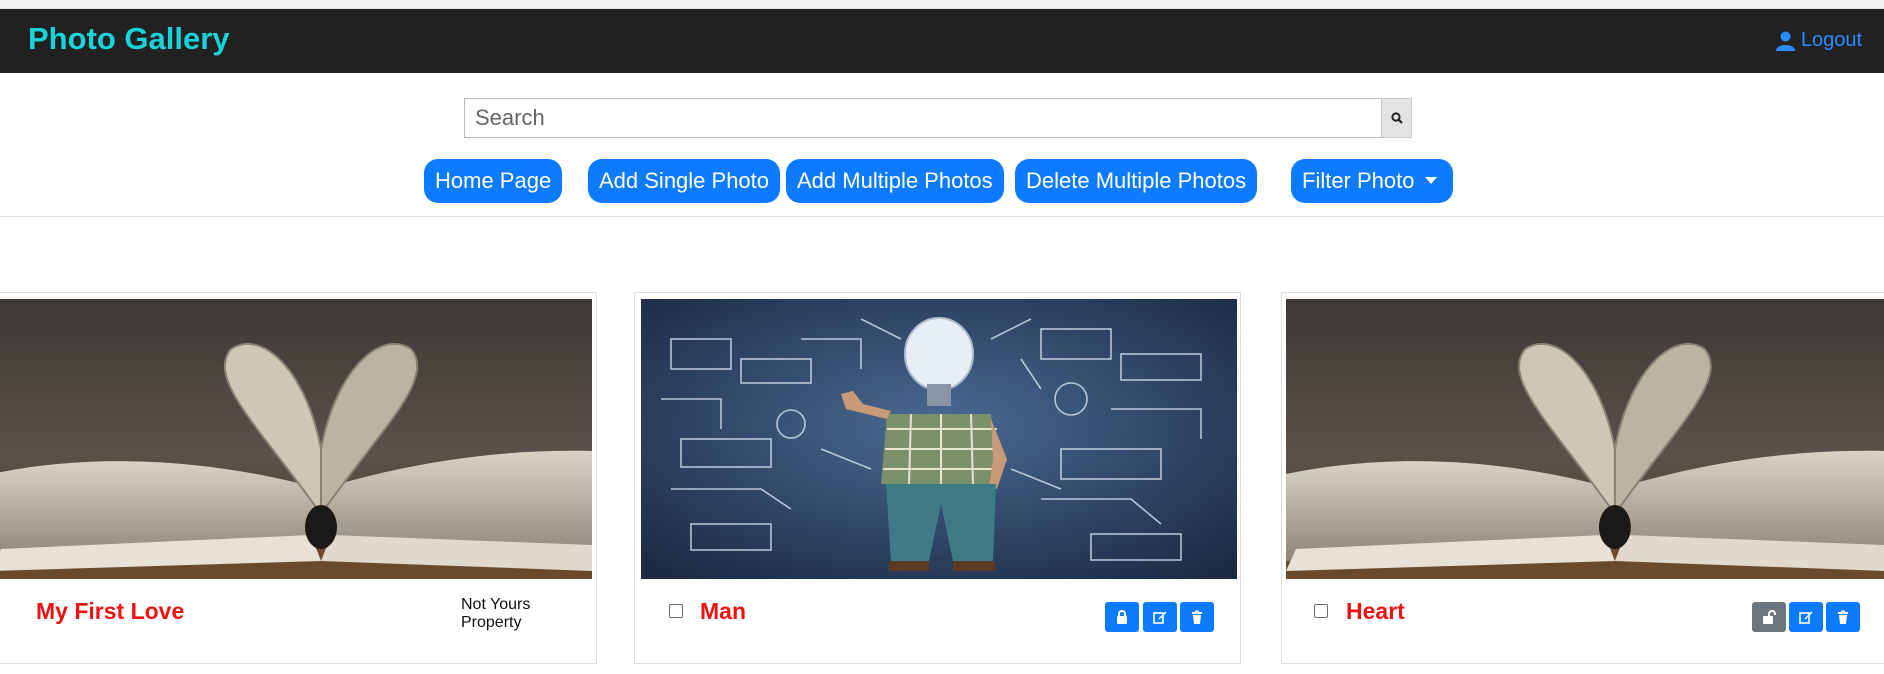 Image resolution: width=1884 pixels, height=674 pixels. Describe the element at coordinates (942, 41) in the screenshot. I see `navbar: Photo Gallery Logout` at that location.